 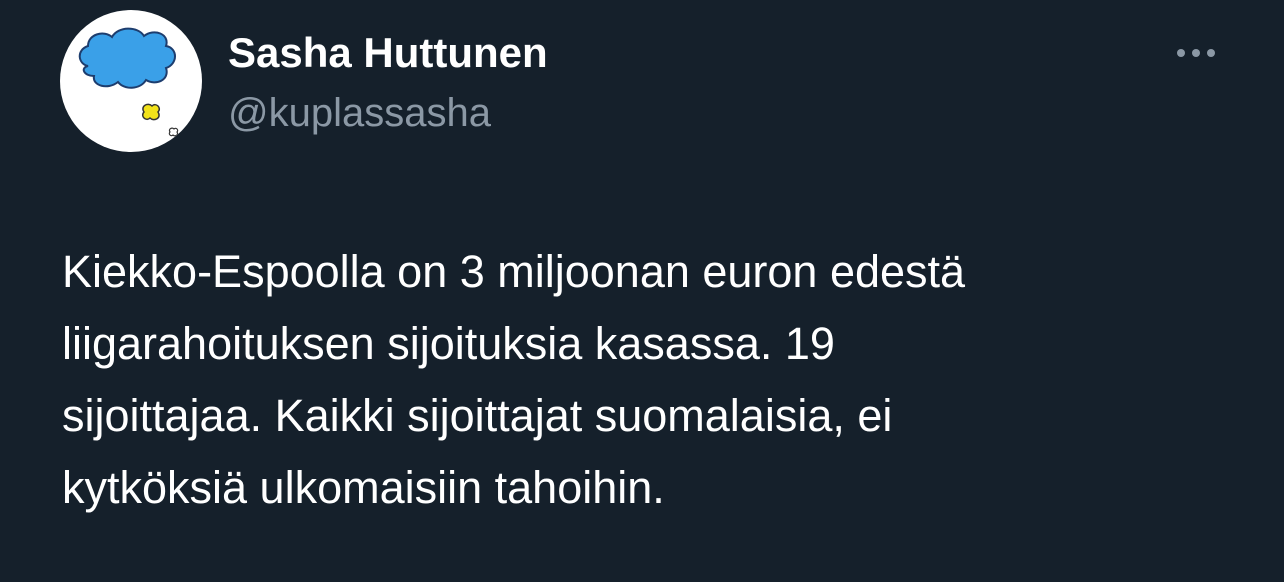 What do you see at coordinates (363, 487) in the screenshot?
I see `tweet-text-line: kytköksiä ulkomaisiin tahoihin.` at bounding box center [363, 487].